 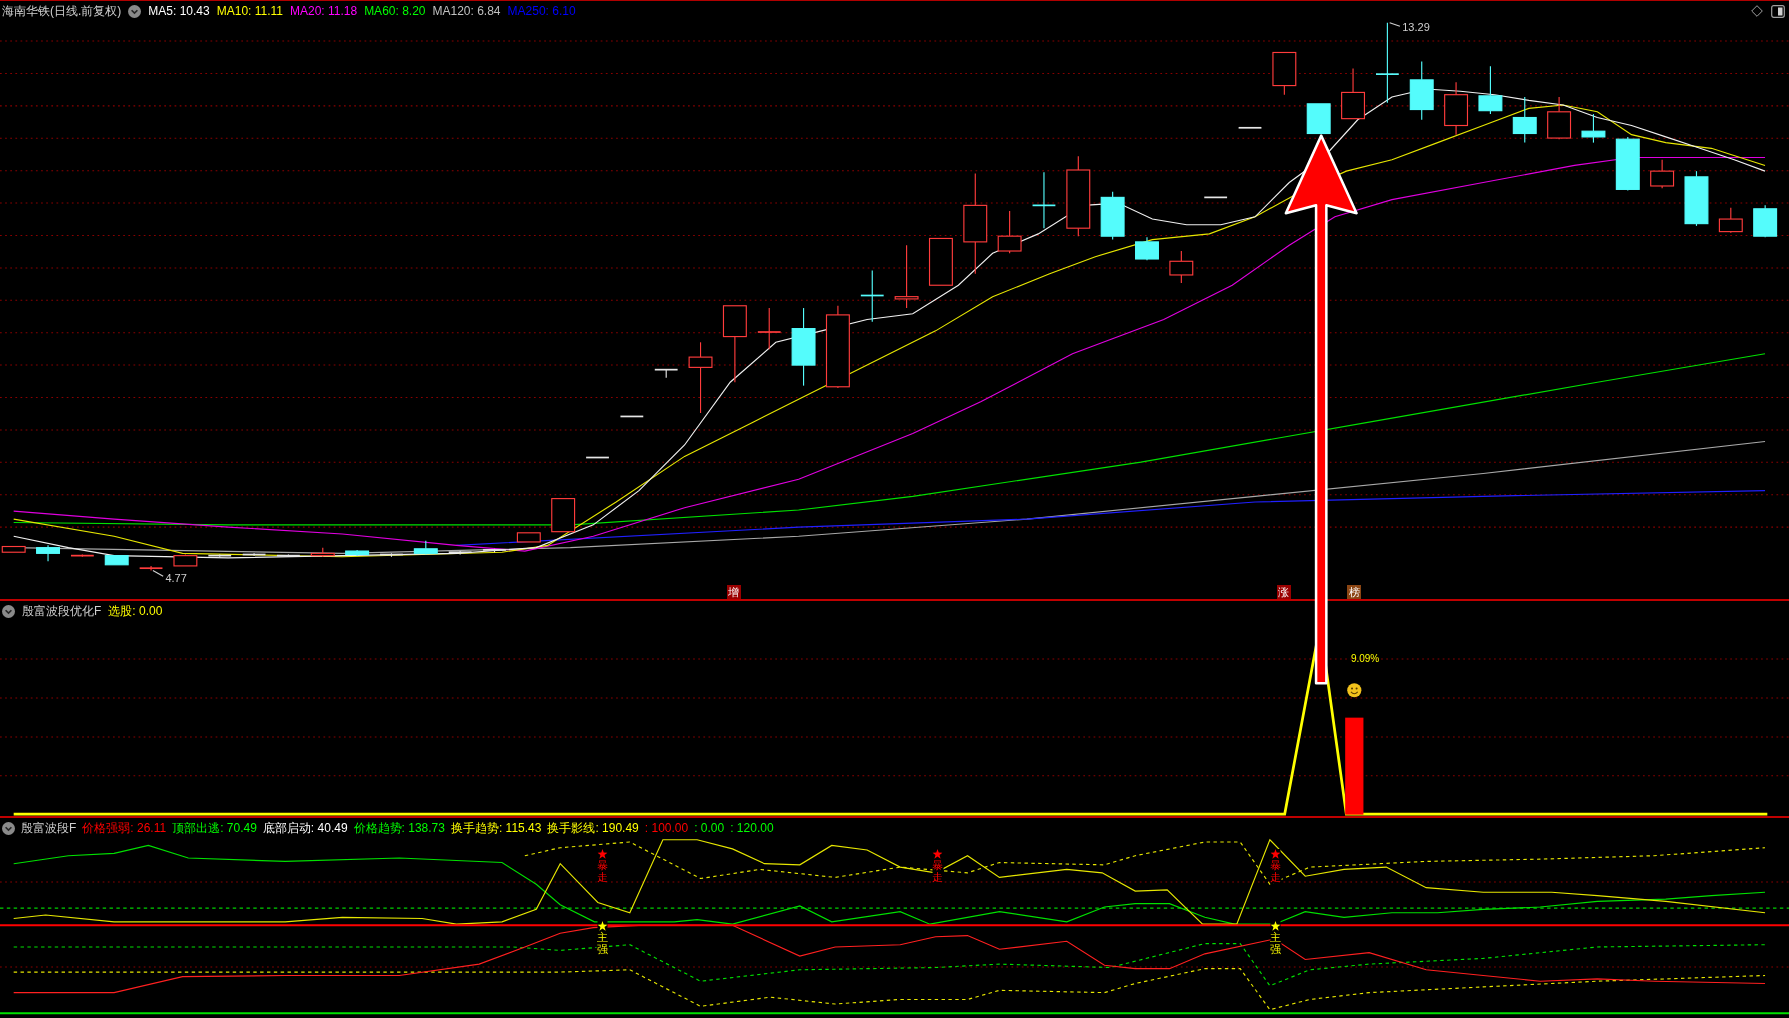 What do you see at coordinates (399, 828) in the screenshot?
I see `indicator-value: 价格趋势: 138.73` at bounding box center [399, 828].